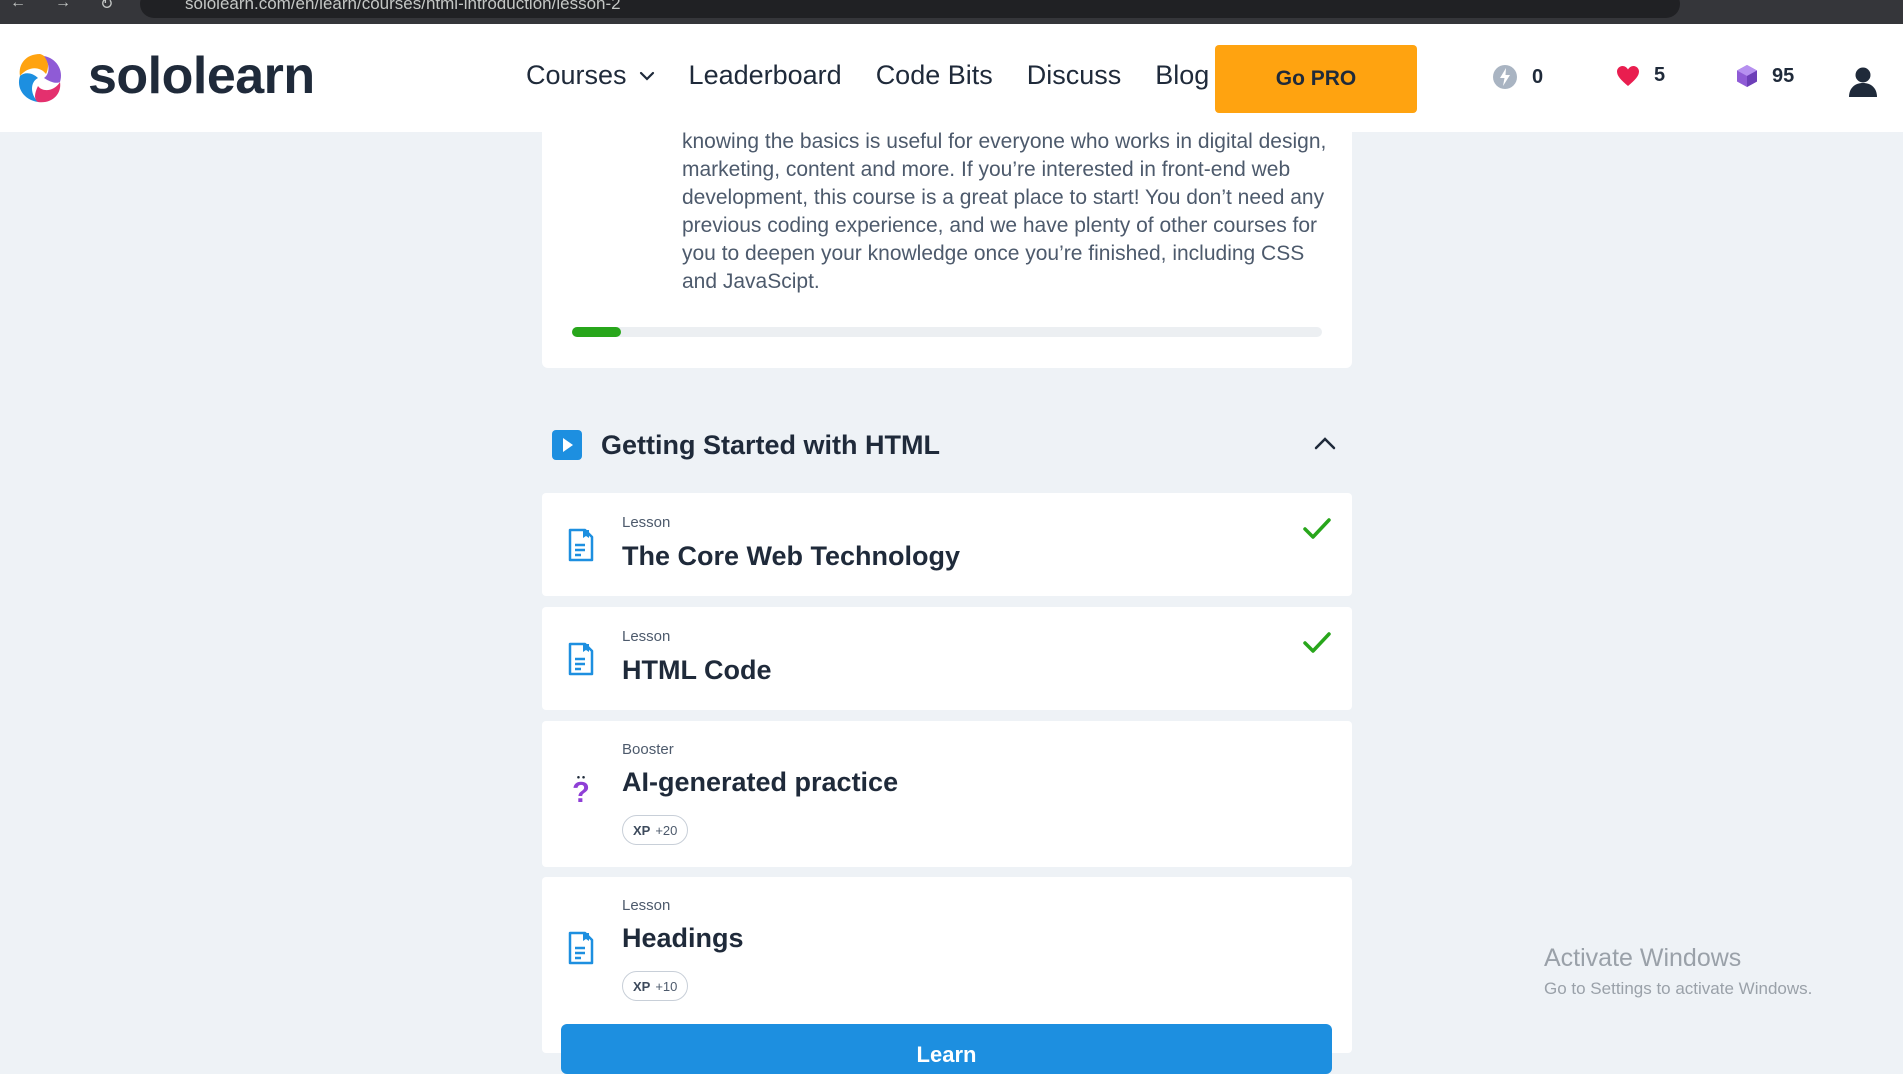 This screenshot has width=1903, height=1074. What do you see at coordinates (760, 782) in the screenshot?
I see `item-title: AI-generated practice` at bounding box center [760, 782].